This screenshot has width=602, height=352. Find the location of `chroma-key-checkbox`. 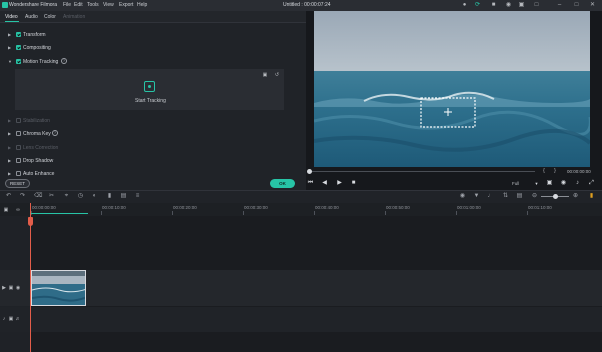

chroma-key-checkbox is located at coordinates (18, 133).